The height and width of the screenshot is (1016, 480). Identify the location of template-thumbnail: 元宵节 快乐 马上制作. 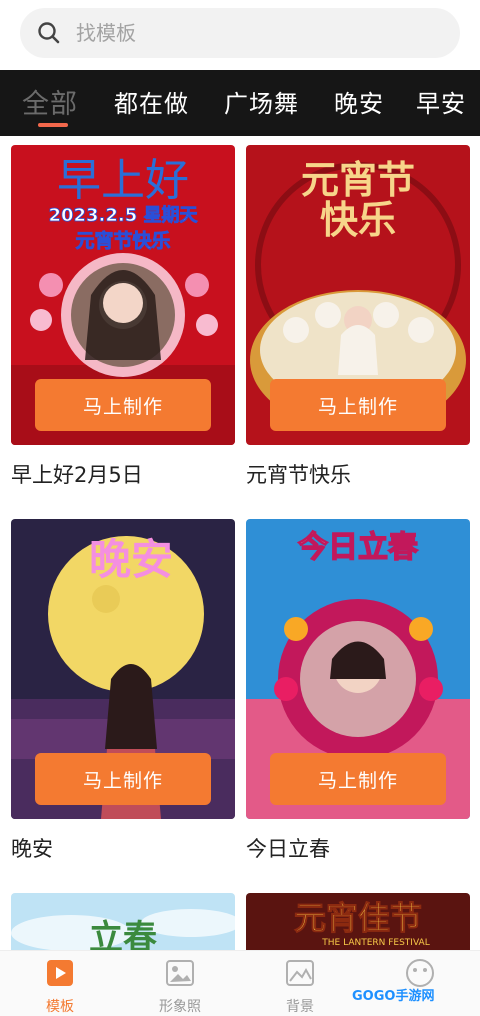
(358, 295).